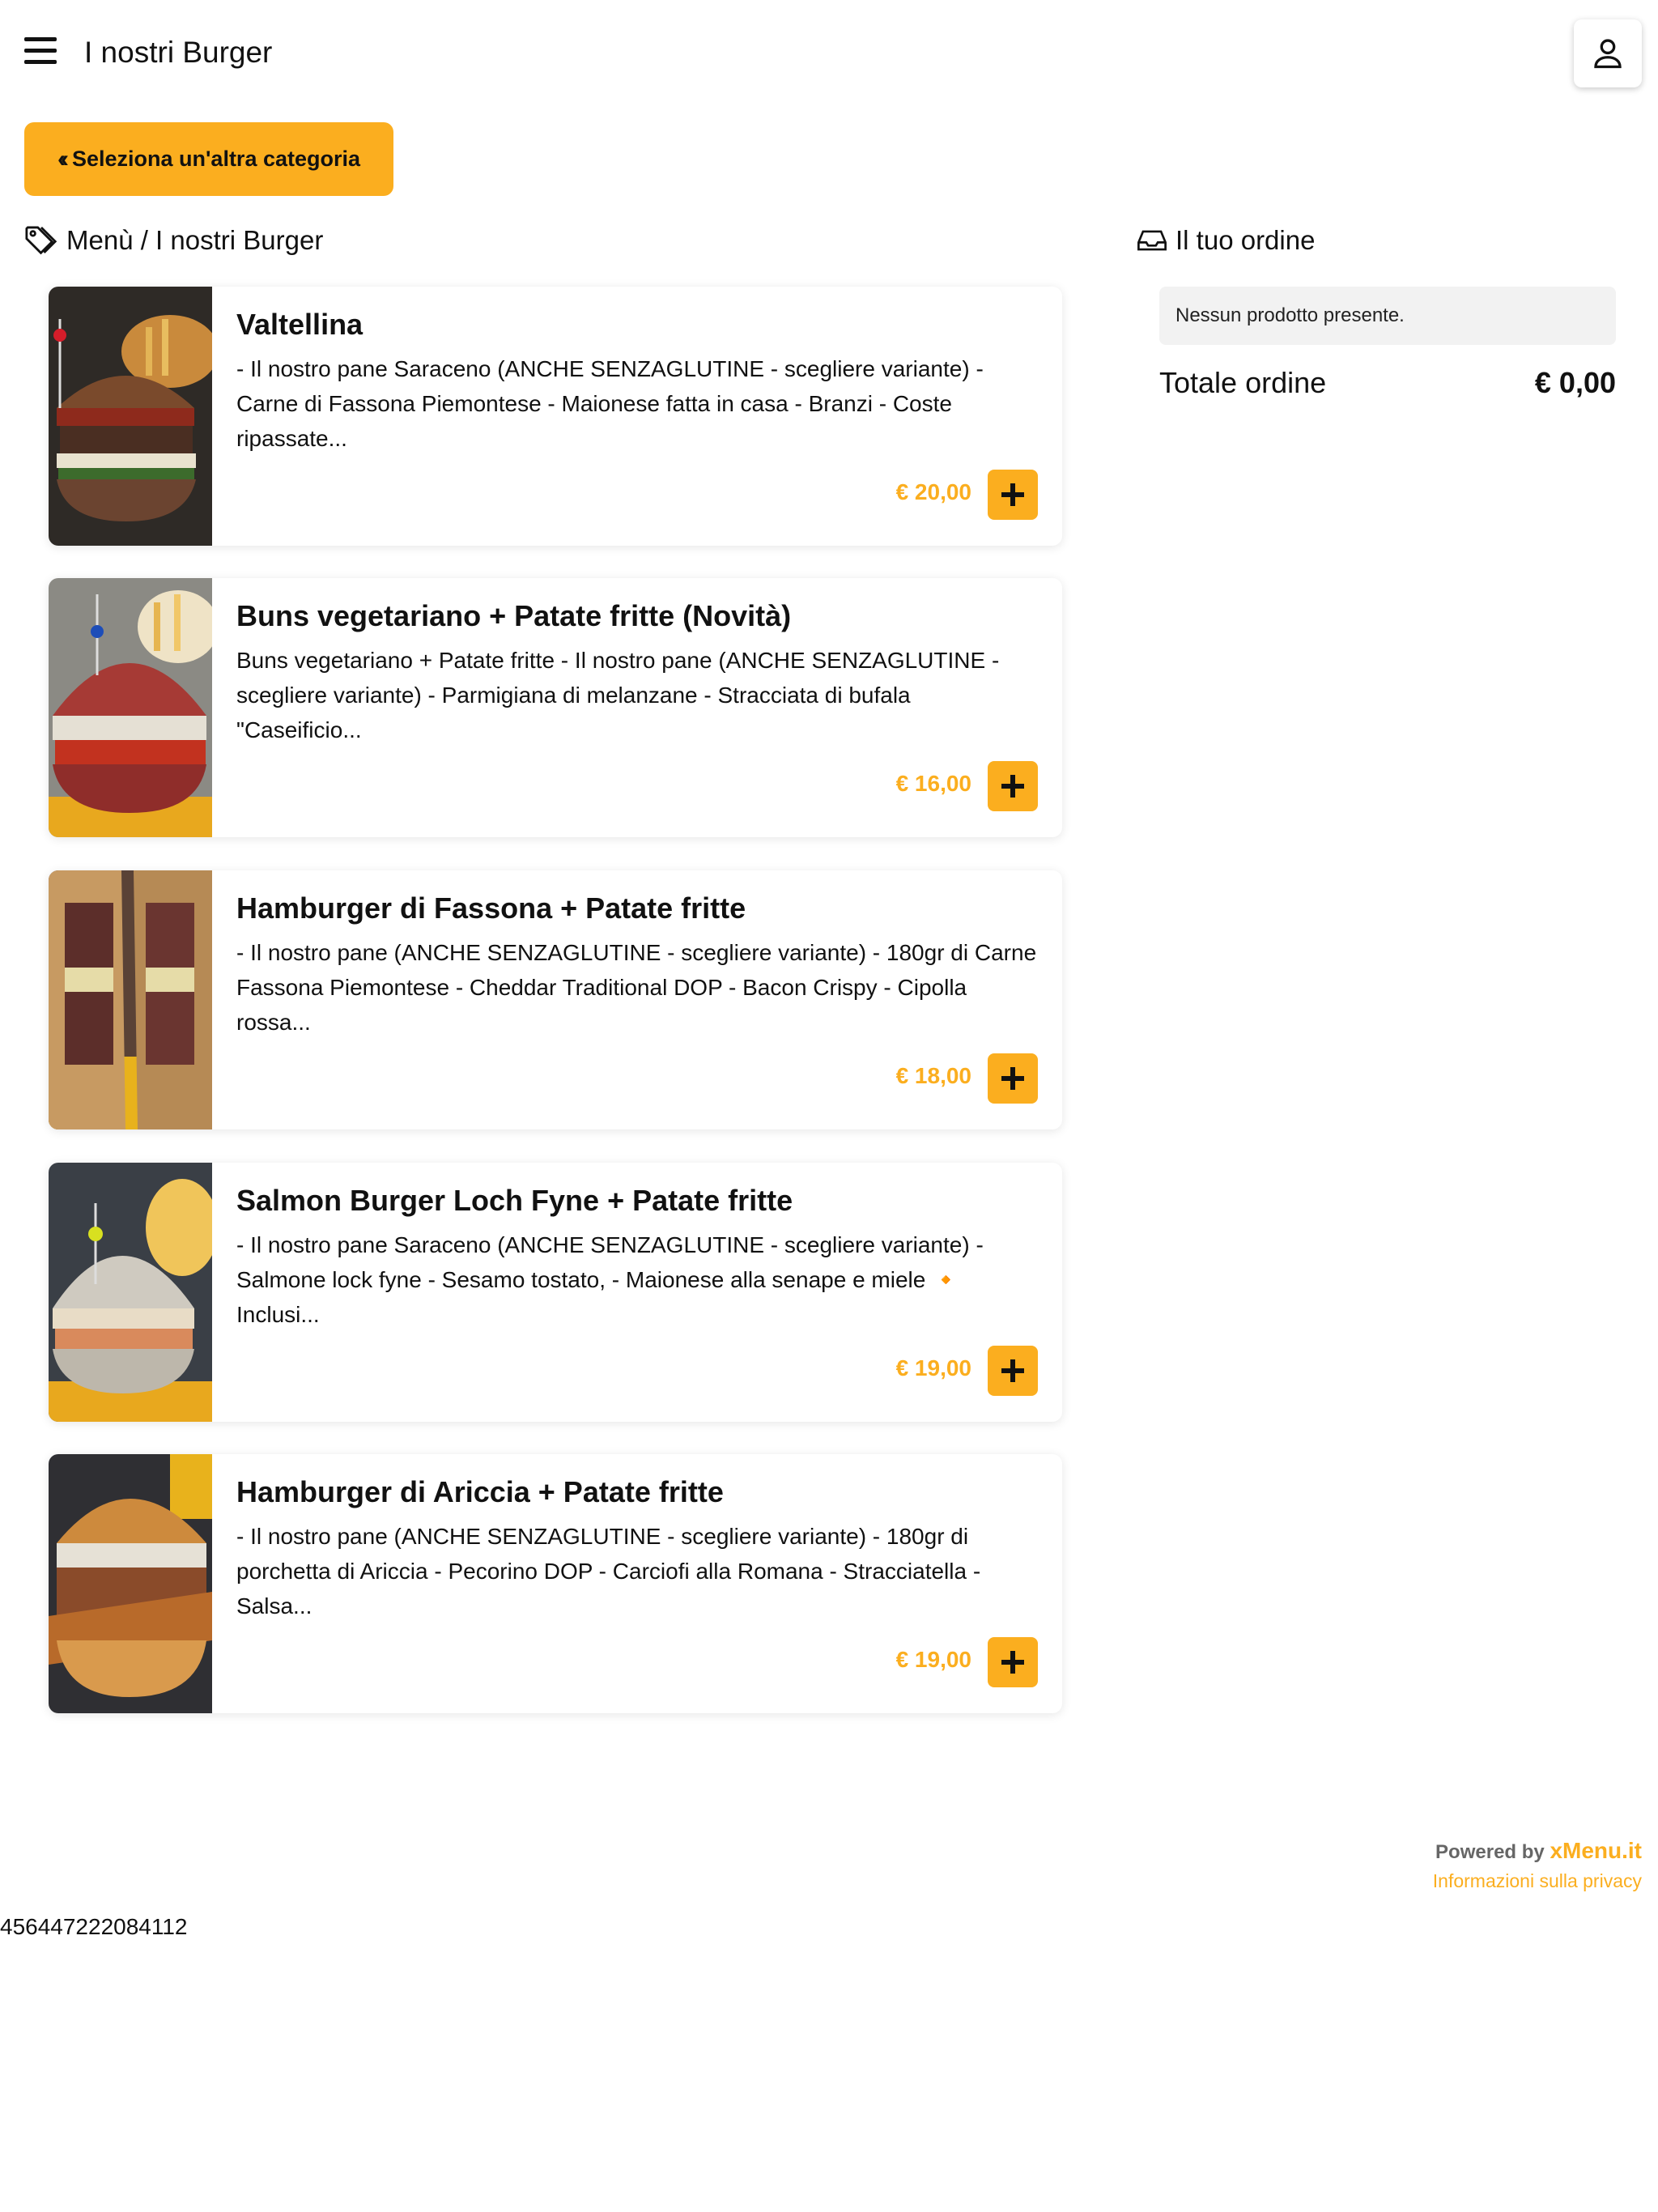  I want to click on footer-id: 456447222084112, so click(94, 1927).